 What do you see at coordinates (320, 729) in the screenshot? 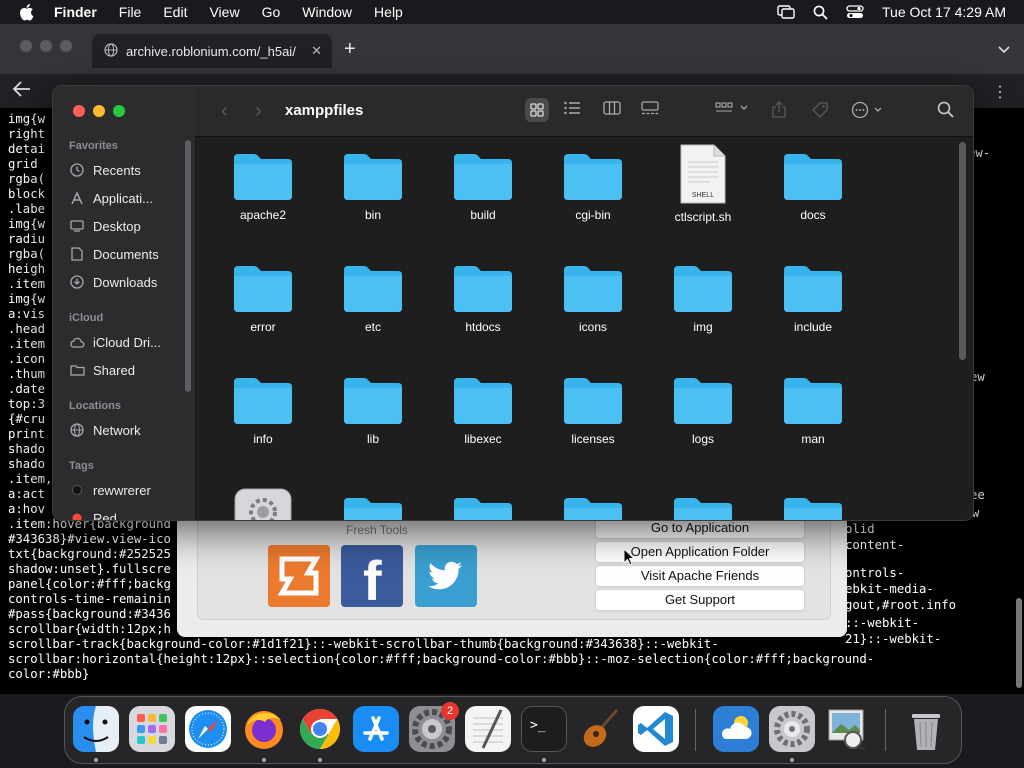
I see `dock-chrome-icon` at bounding box center [320, 729].